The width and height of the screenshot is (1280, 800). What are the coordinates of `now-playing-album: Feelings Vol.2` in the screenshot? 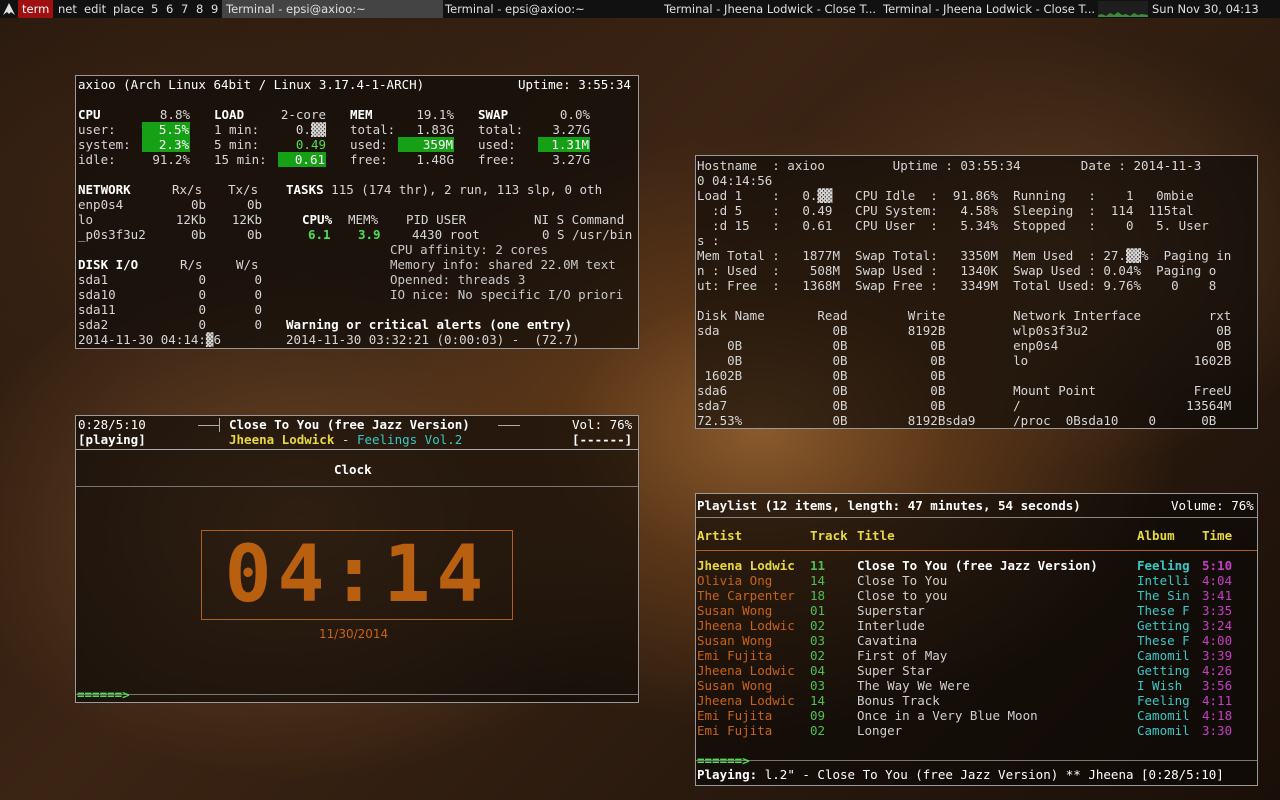 It's located at (409, 439).